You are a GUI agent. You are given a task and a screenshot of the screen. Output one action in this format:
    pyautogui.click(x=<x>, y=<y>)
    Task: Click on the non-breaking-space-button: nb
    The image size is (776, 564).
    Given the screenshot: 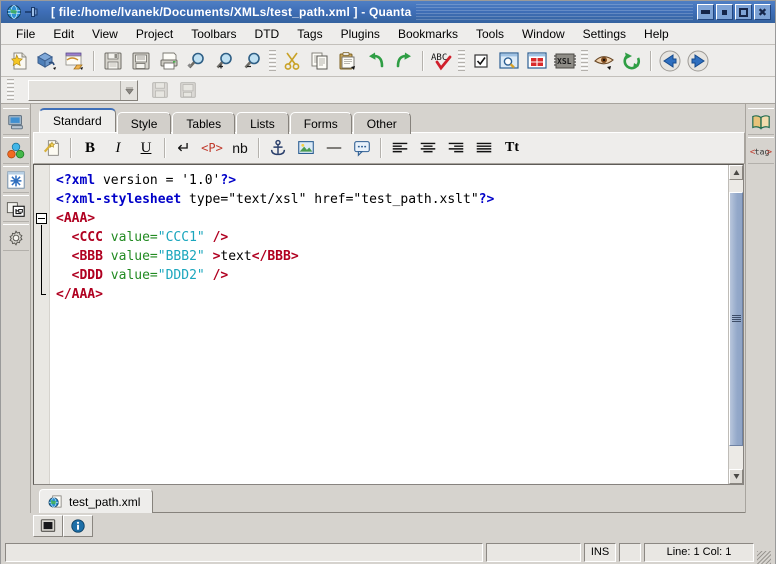 What is the action you would take?
    pyautogui.click(x=240, y=148)
    